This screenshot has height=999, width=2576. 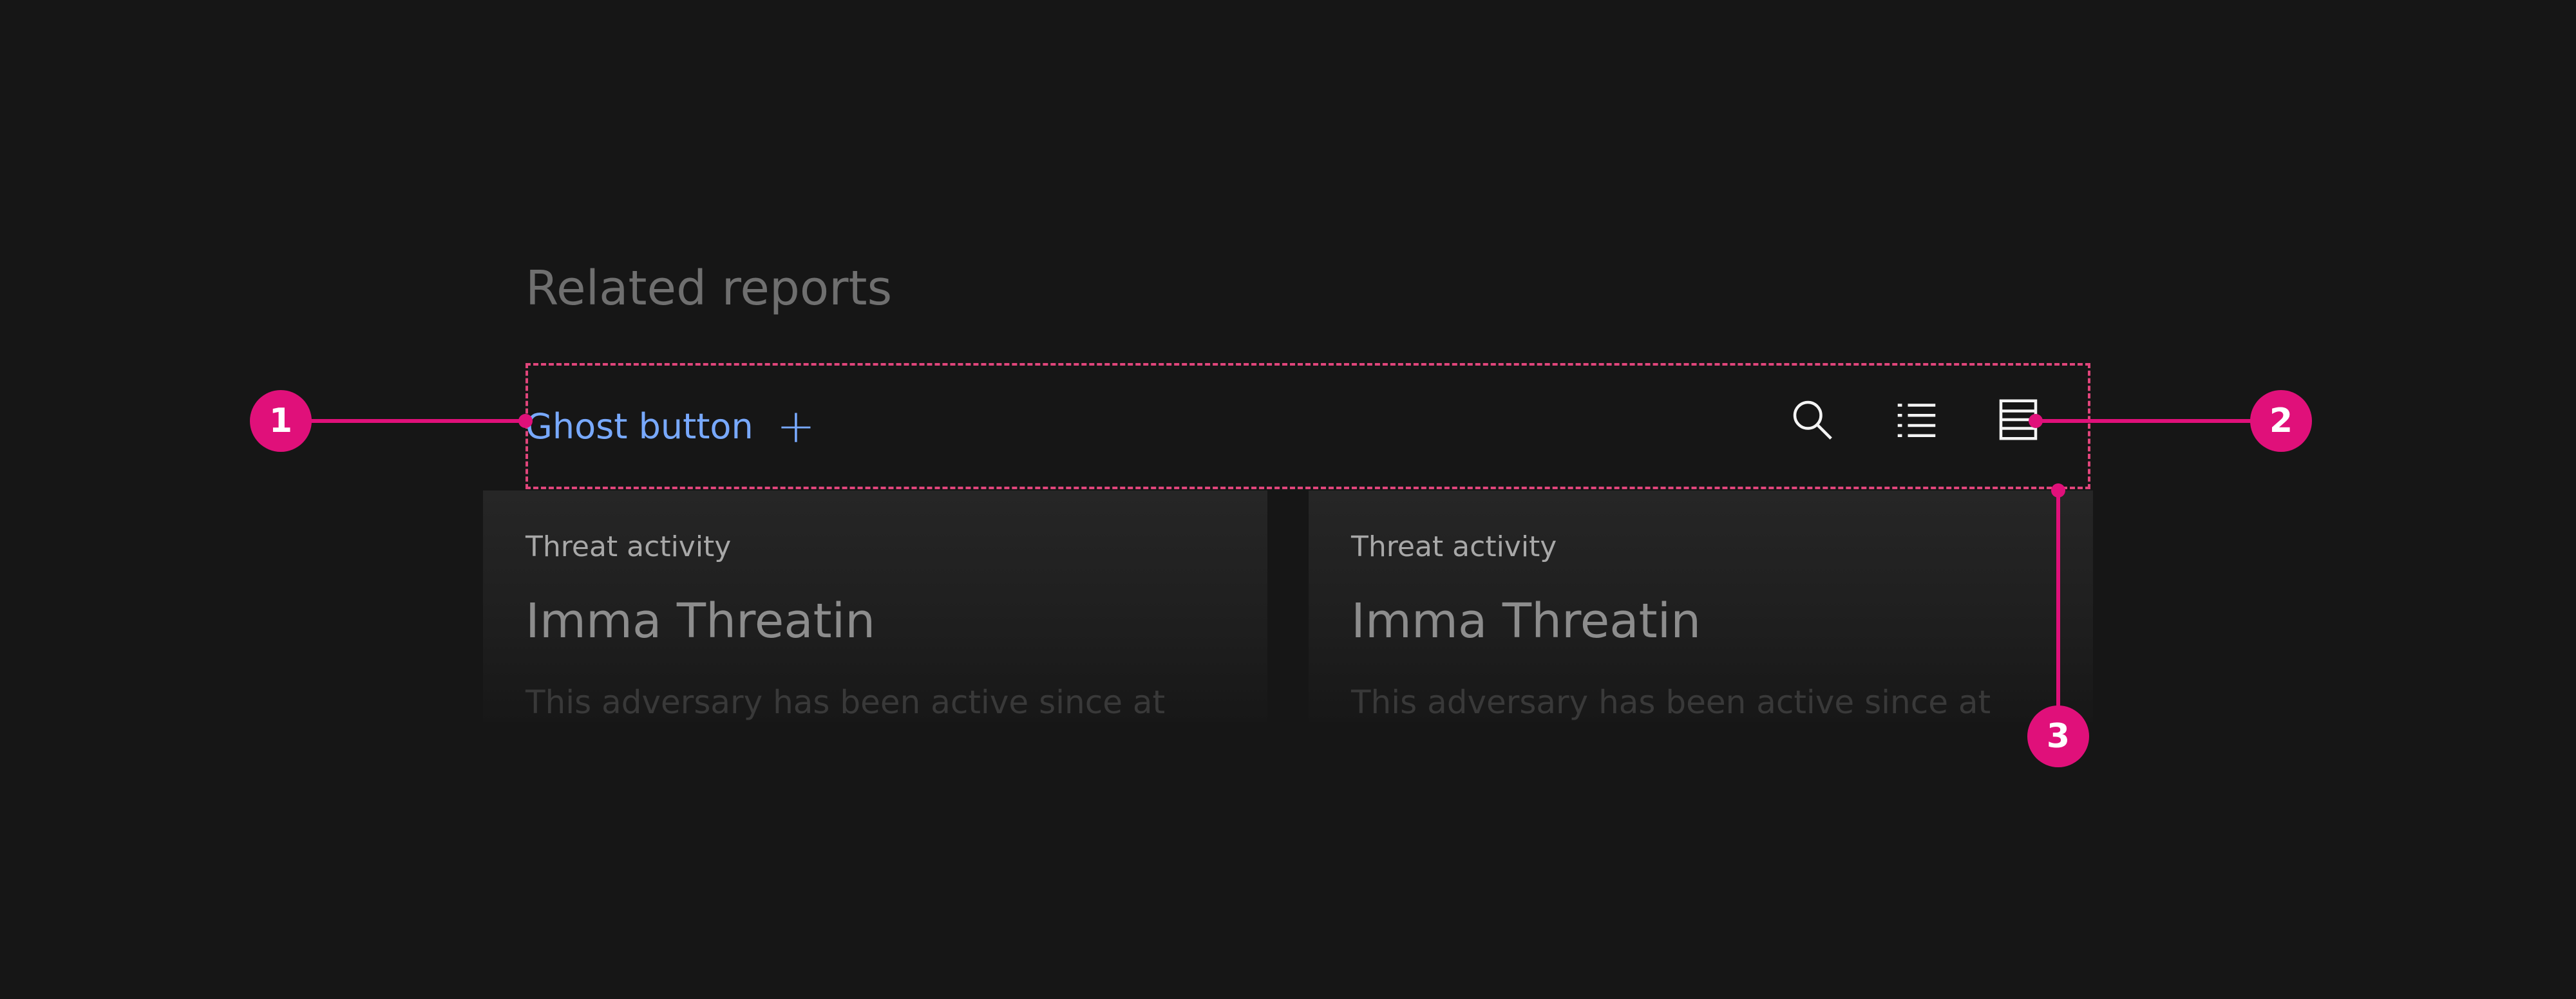 I want to click on callout-1-leader-line, so click(x=403, y=421).